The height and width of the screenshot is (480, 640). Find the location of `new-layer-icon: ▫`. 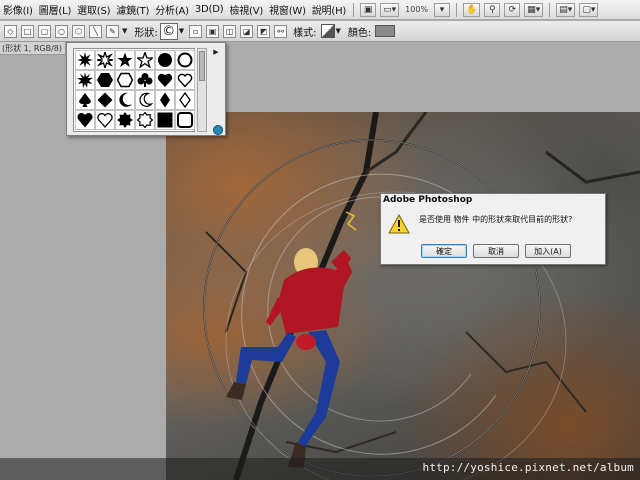

new-layer-icon: ▫ is located at coordinates (196, 31).